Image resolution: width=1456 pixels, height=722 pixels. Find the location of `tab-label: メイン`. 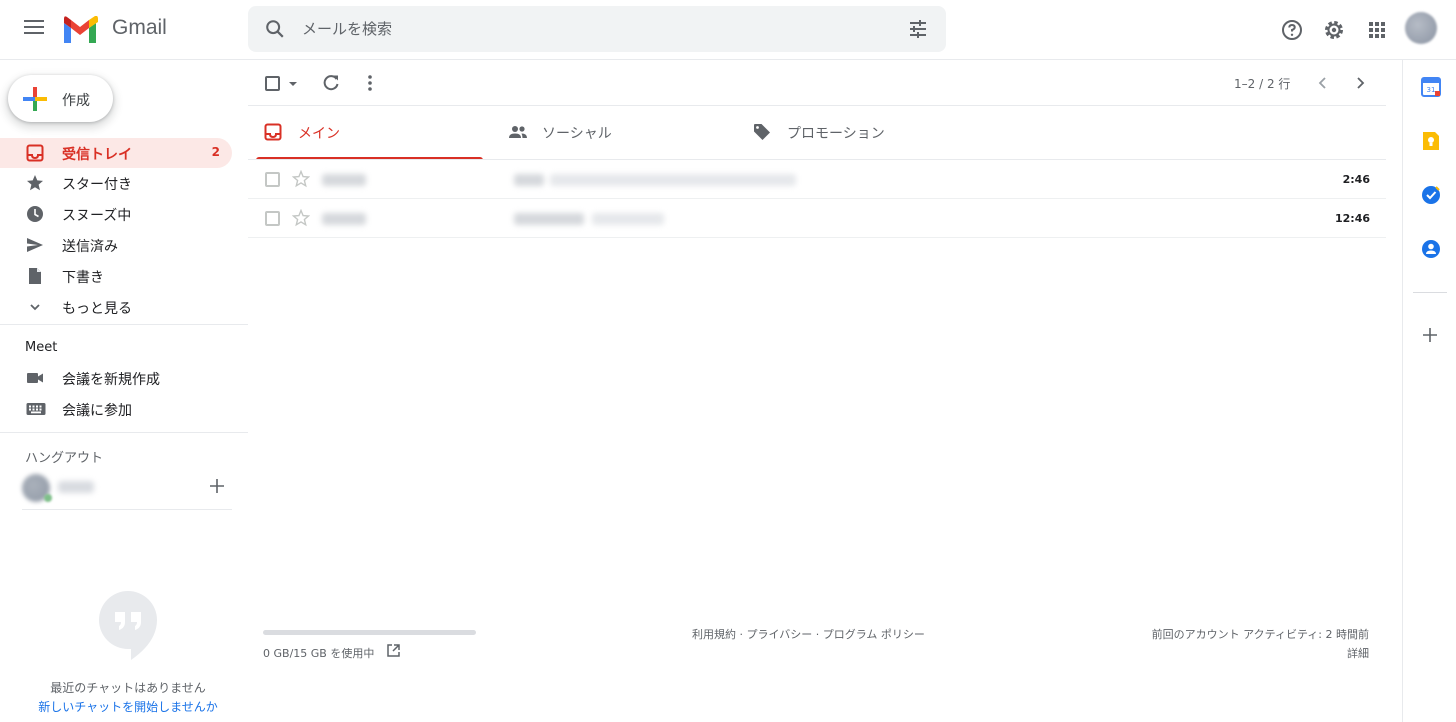

tab-label: メイン is located at coordinates (319, 134).